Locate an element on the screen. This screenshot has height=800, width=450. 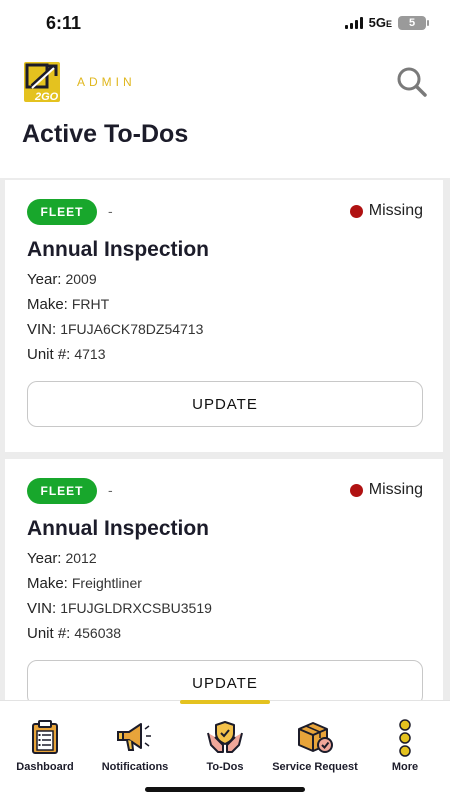
search-icon is located at coordinates (412, 82).